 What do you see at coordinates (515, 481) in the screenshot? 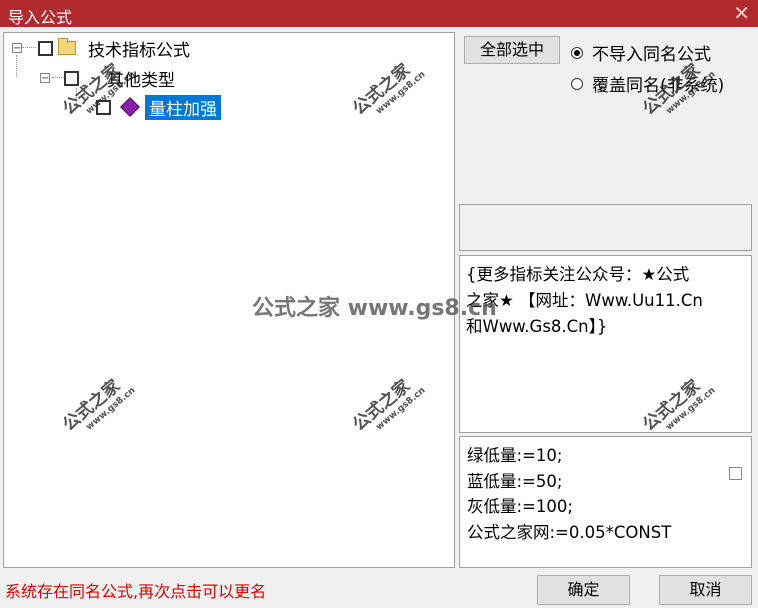
I see `code-line: 蓝低量:=50;` at bounding box center [515, 481].